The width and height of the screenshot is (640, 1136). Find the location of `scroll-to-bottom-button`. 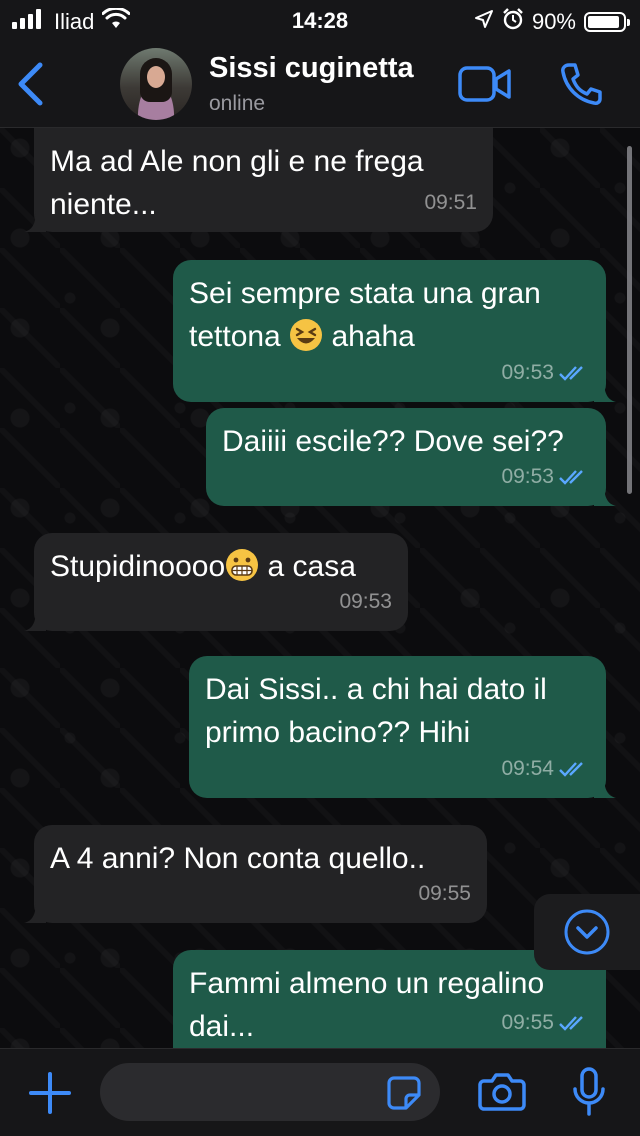

scroll-to-bottom-button is located at coordinates (587, 932).